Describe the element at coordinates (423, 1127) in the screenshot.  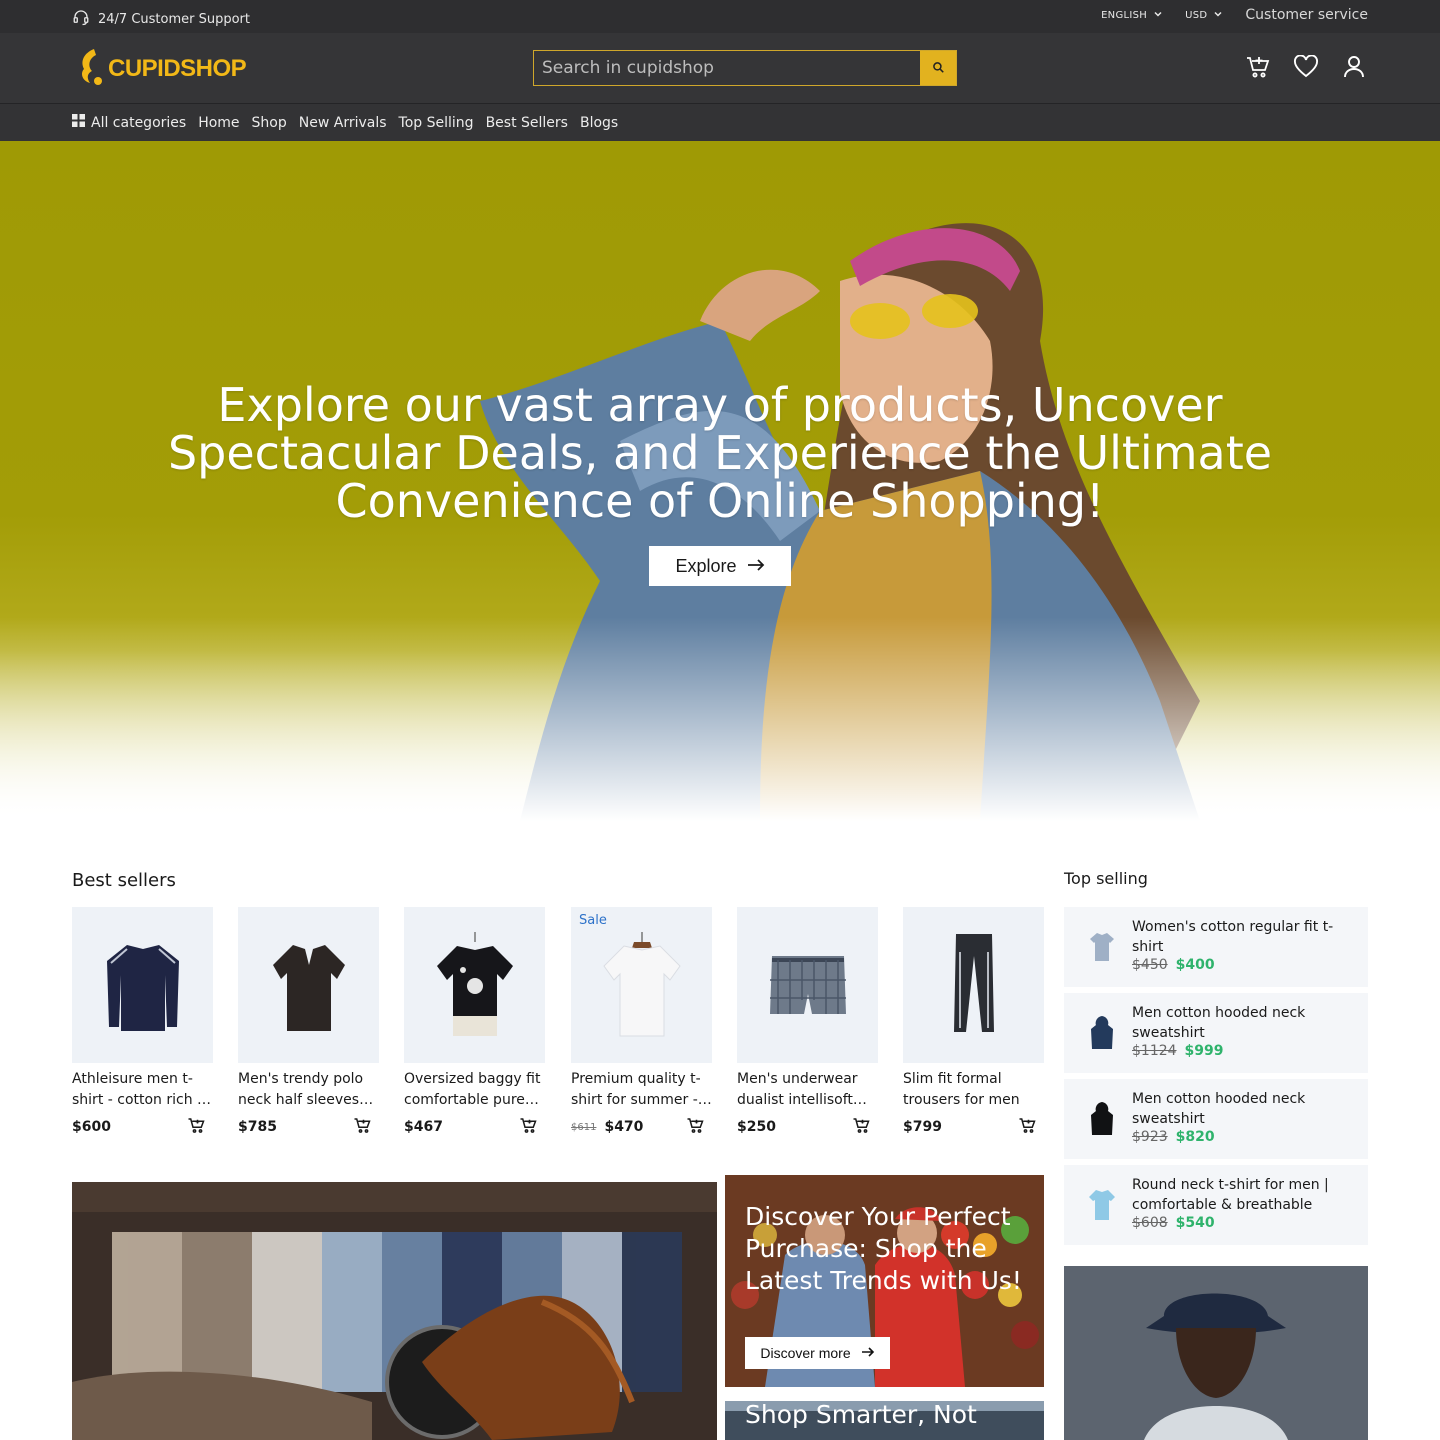
I see `product-price: $467` at that location.